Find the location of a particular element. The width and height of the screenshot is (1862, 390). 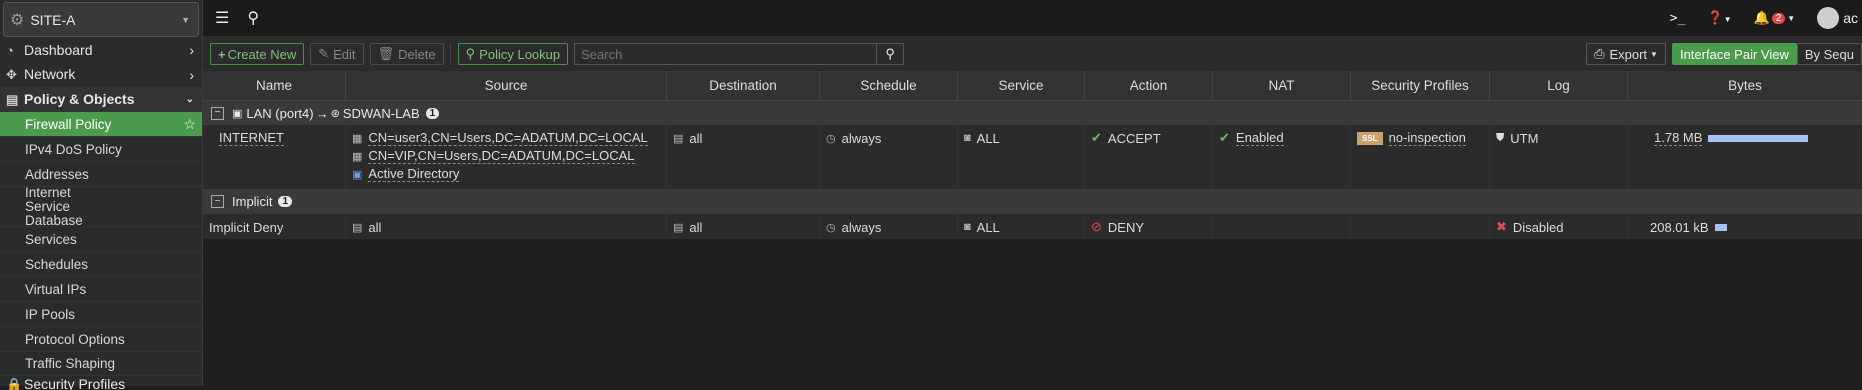

bytes-value: 1.78 MB is located at coordinates (1678, 138).